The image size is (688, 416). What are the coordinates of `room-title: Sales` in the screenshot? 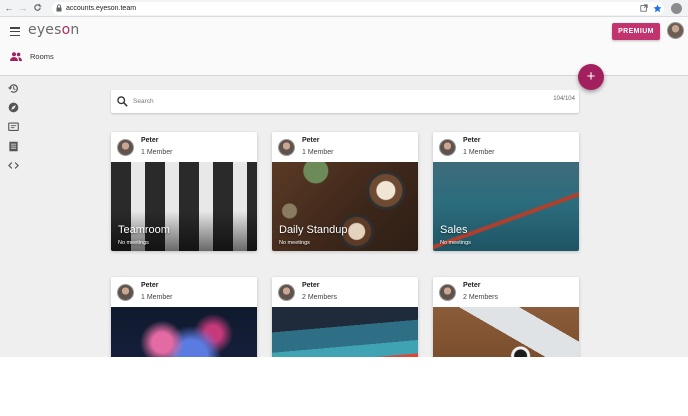 It's located at (454, 230).